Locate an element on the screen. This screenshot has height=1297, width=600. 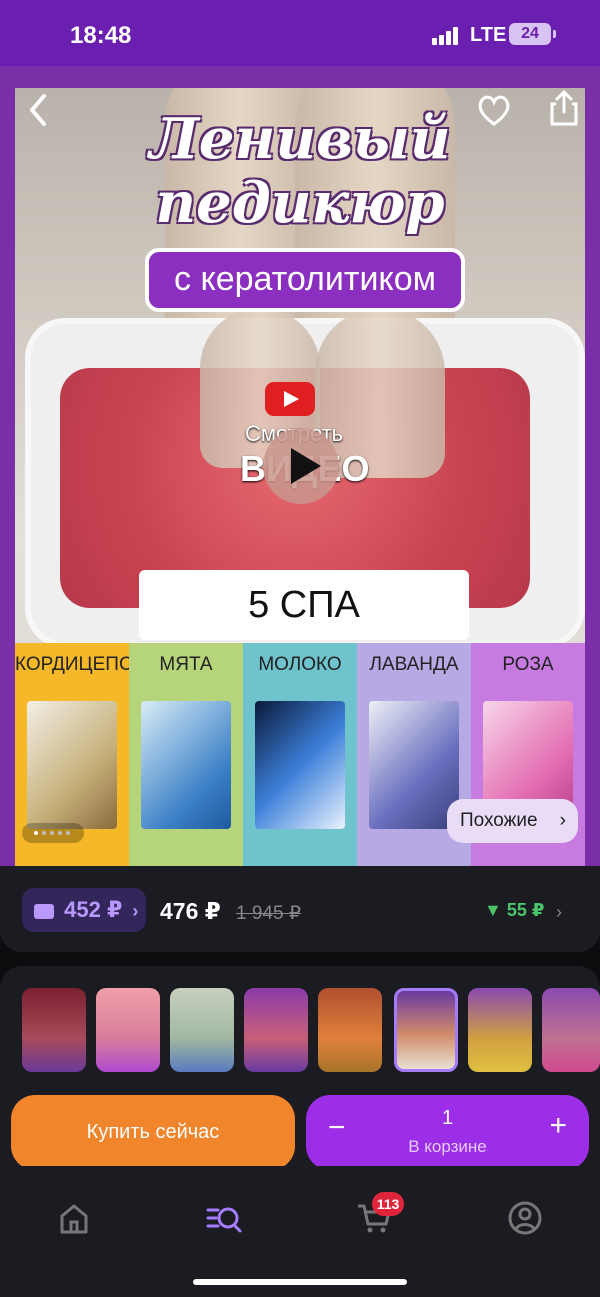
heart-icon is located at coordinates (494, 110).